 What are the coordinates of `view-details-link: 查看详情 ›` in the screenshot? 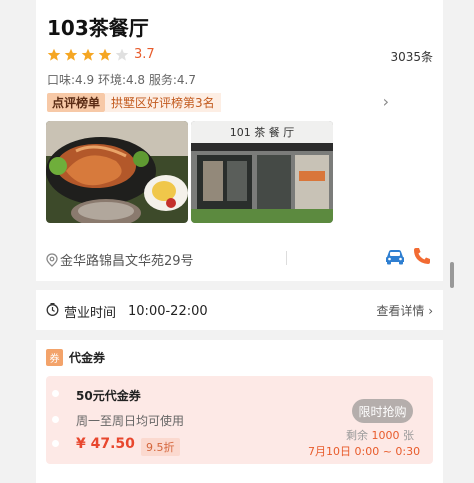 It's located at (404, 310).